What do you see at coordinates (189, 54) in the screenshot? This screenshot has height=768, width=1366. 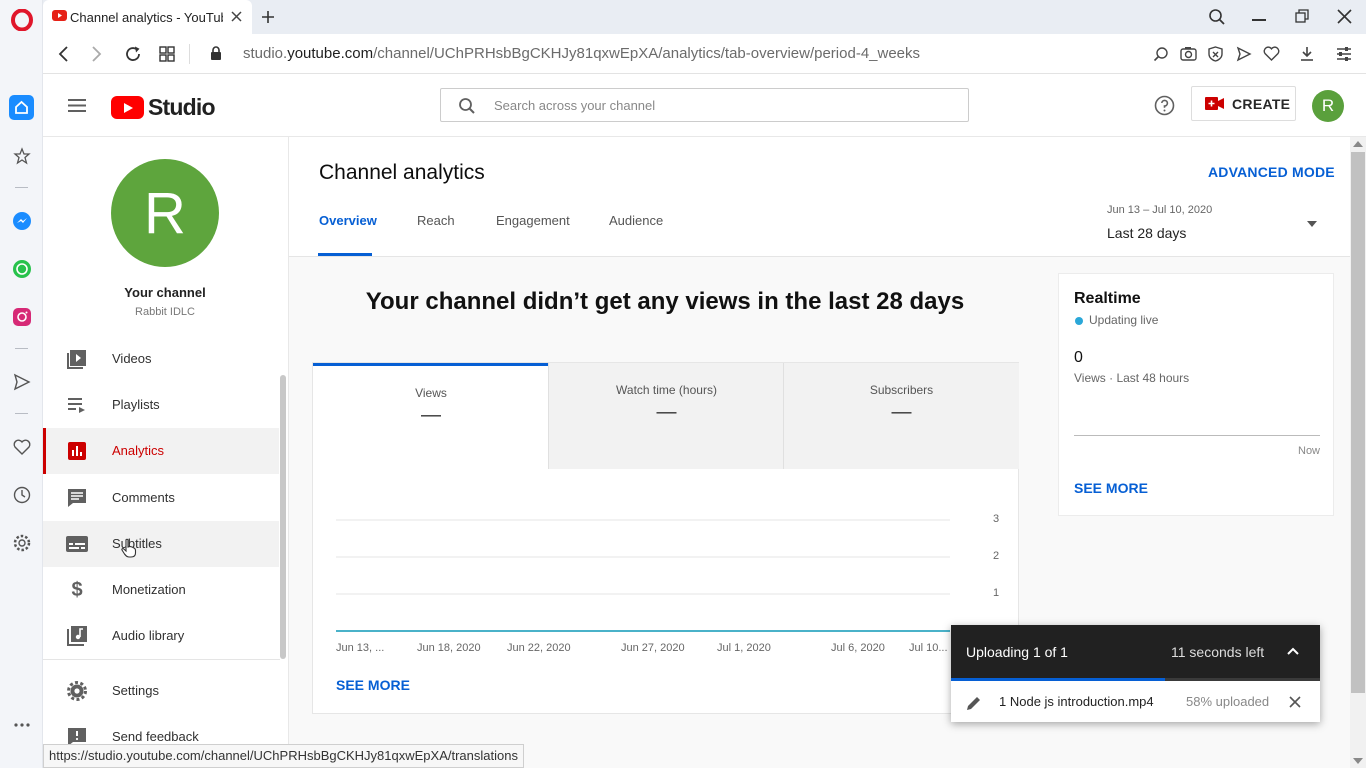 I see `divider` at bounding box center [189, 54].